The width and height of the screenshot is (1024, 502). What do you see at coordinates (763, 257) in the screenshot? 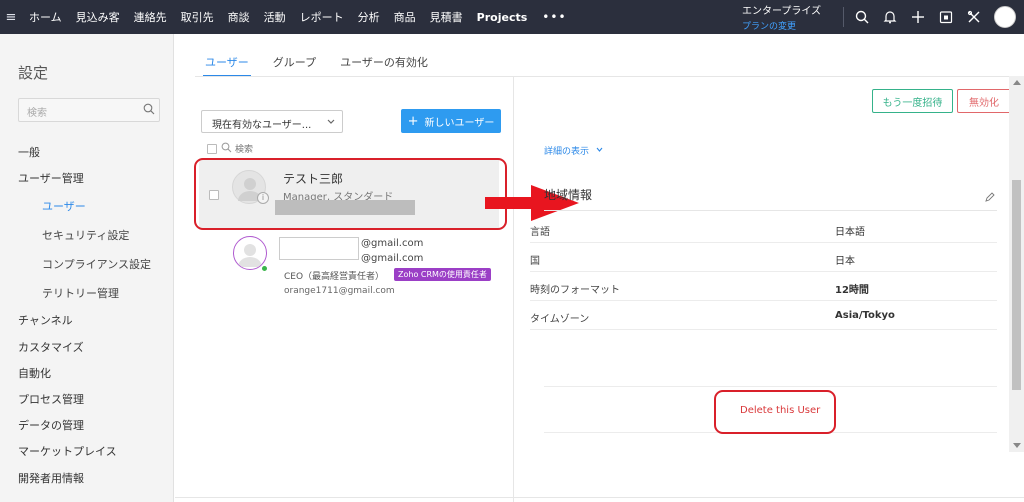
I see `detail-row: 国 日本` at bounding box center [763, 257].